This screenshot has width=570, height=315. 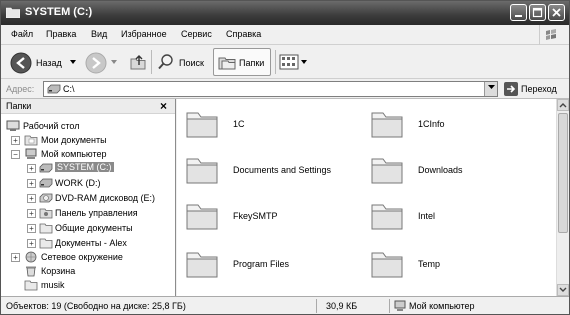 I want to click on maximize-button, so click(x=537, y=12).